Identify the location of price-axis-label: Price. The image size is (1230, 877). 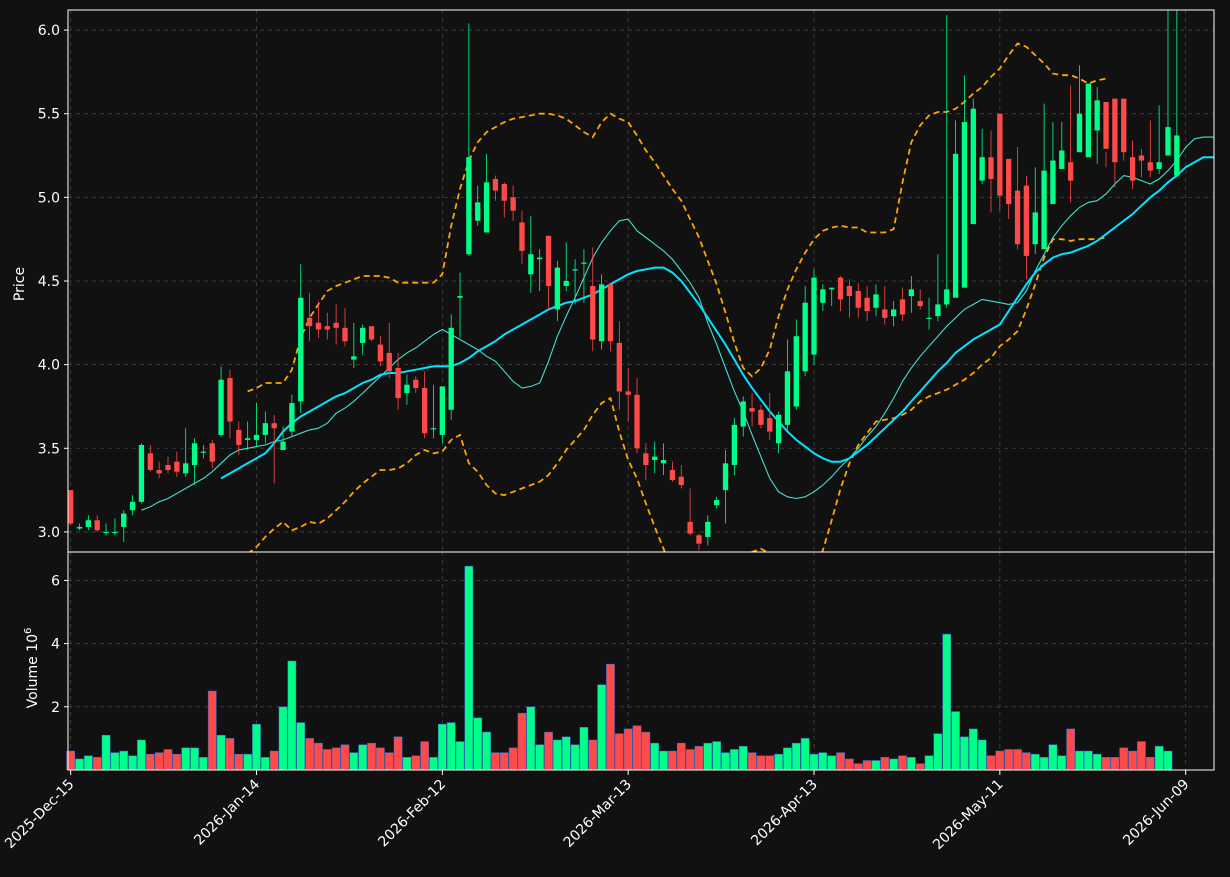
(20, 284).